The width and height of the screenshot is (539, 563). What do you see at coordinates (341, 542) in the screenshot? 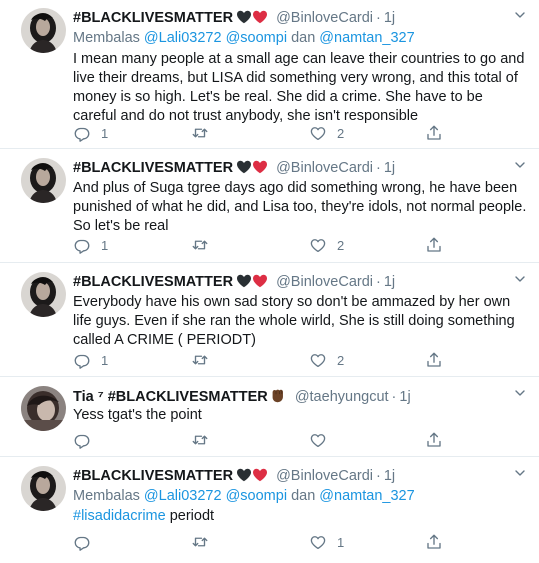
I see `like-count: 1` at bounding box center [341, 542].